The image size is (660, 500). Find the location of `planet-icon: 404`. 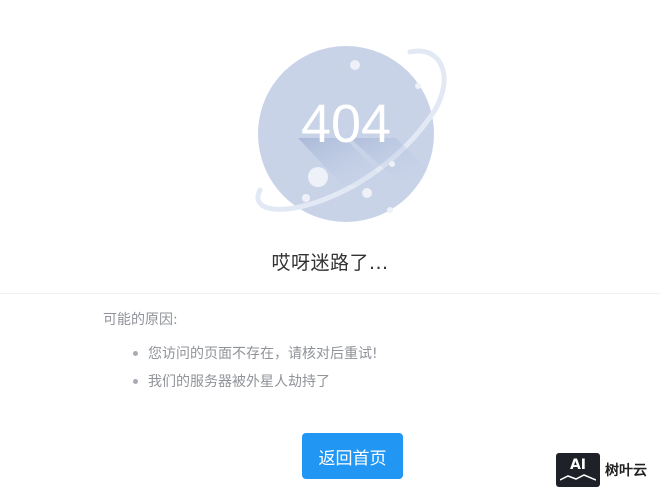

planet-icon: 404 is located at coordinates (351, 134).